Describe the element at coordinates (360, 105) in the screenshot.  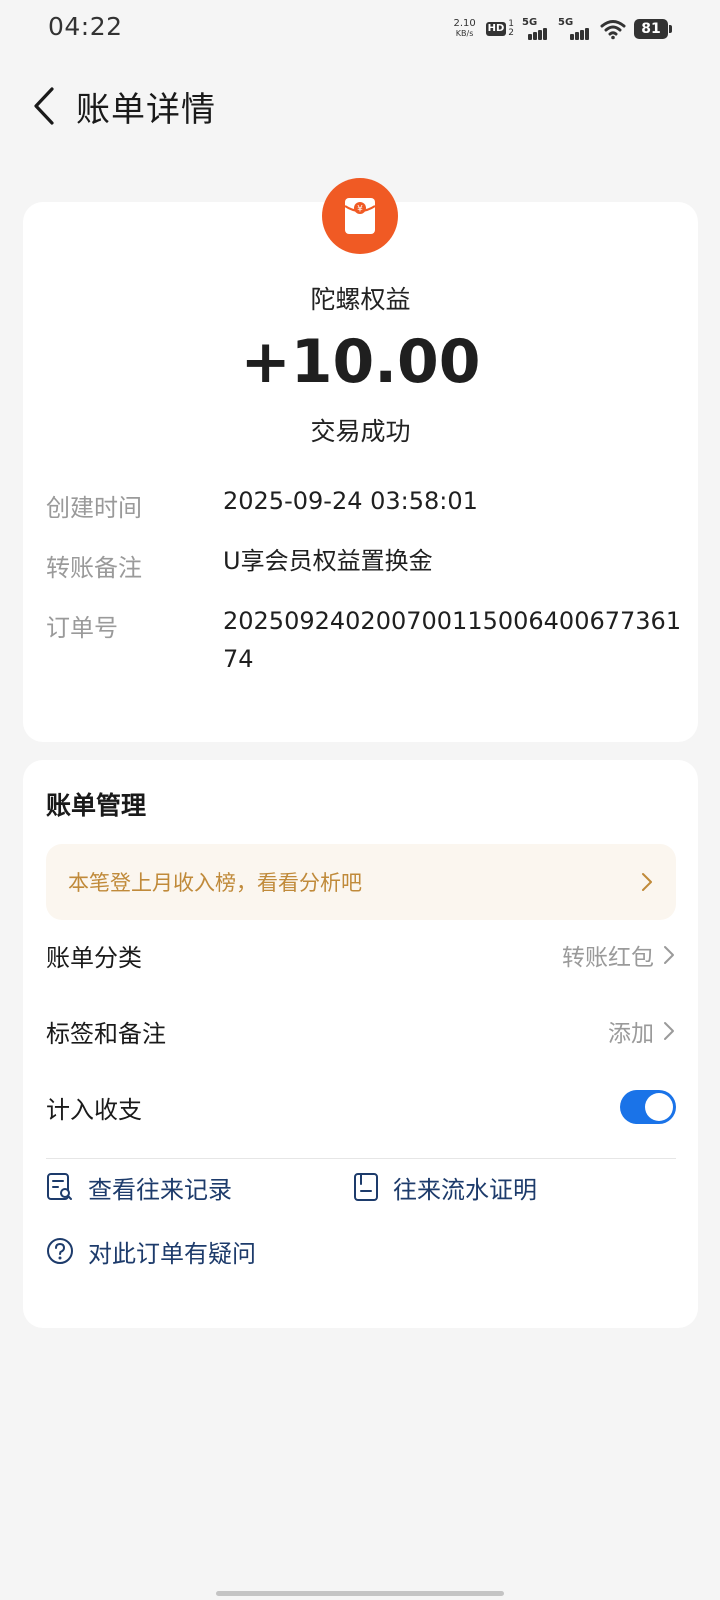
I see `nav-bar: 账单详情` at that location.